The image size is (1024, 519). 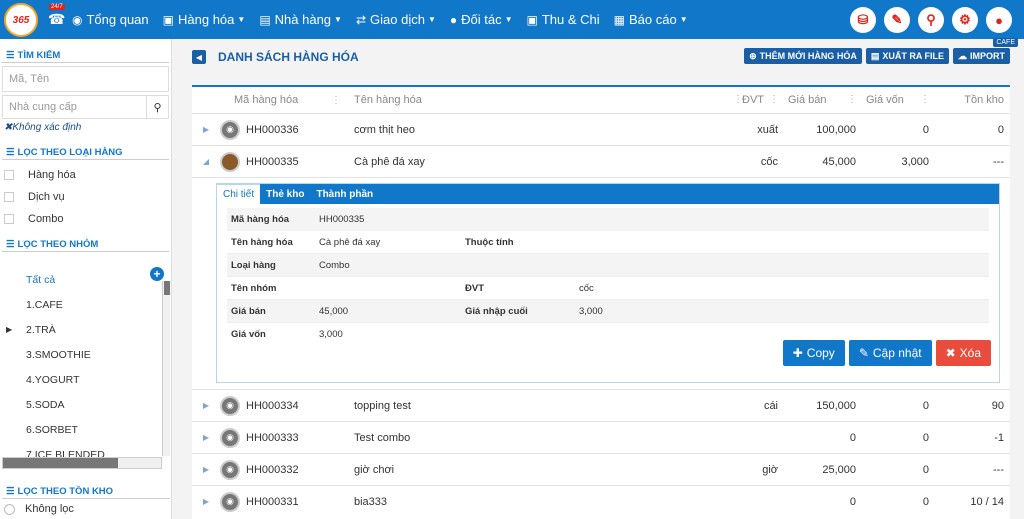 What do you see at coordinates (206, 161) in the screenshot?
I see `collapse-row-icon: ◢` at bounding box center [206, 161].